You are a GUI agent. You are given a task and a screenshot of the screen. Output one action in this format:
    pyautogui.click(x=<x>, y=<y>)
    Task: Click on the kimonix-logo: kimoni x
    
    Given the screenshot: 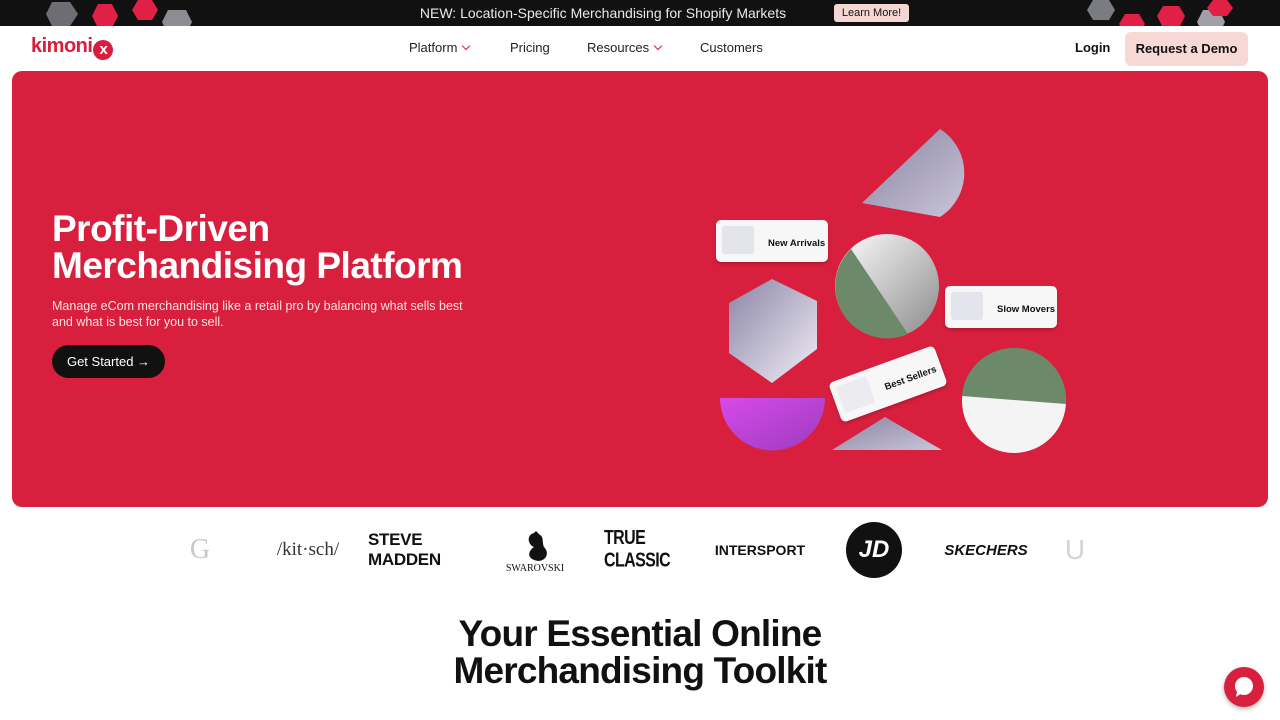 What is the action you would take?
    pyautogui.click(x=72, y=47)
    